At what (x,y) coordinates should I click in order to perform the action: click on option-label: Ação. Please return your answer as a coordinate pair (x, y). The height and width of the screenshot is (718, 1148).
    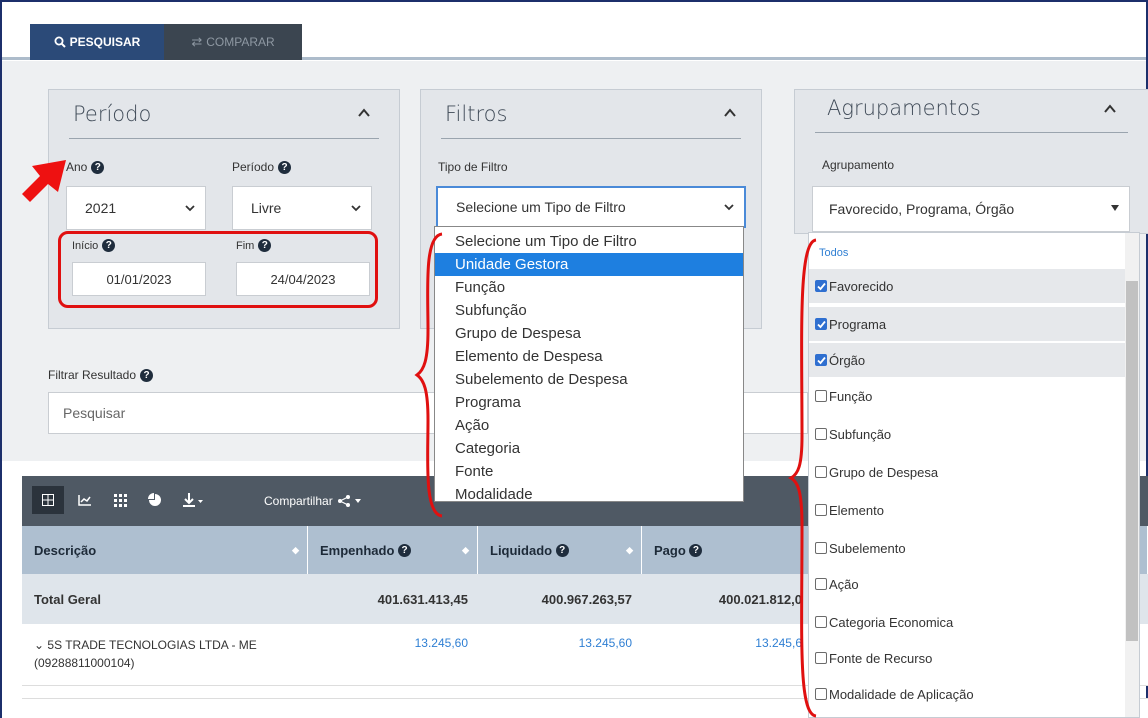
    Looking at the image, I should click on (844, 584).